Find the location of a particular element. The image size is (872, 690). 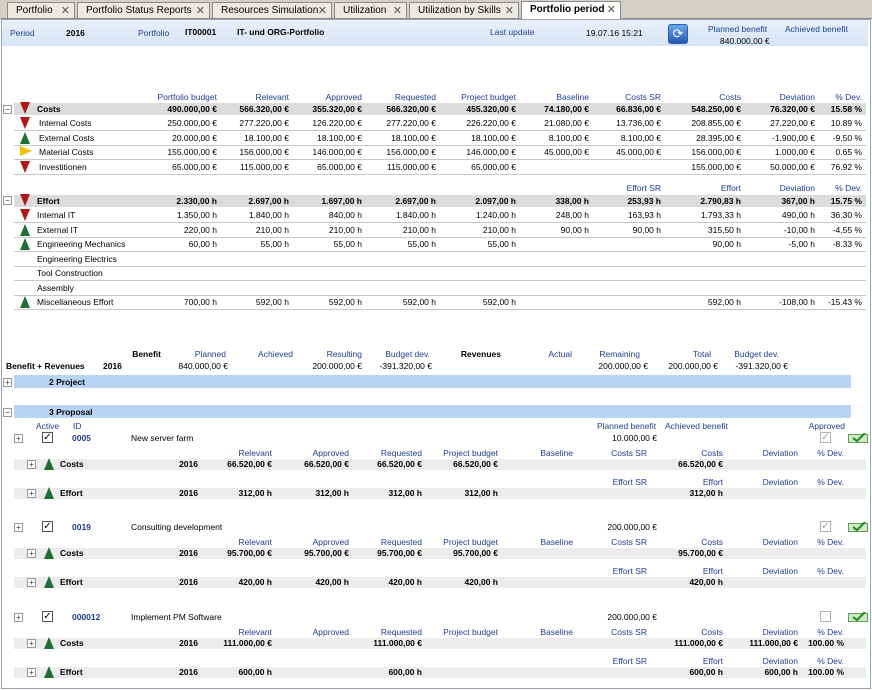

group-label-proposal: 3 Proposal is located at coordinates (71, 412).